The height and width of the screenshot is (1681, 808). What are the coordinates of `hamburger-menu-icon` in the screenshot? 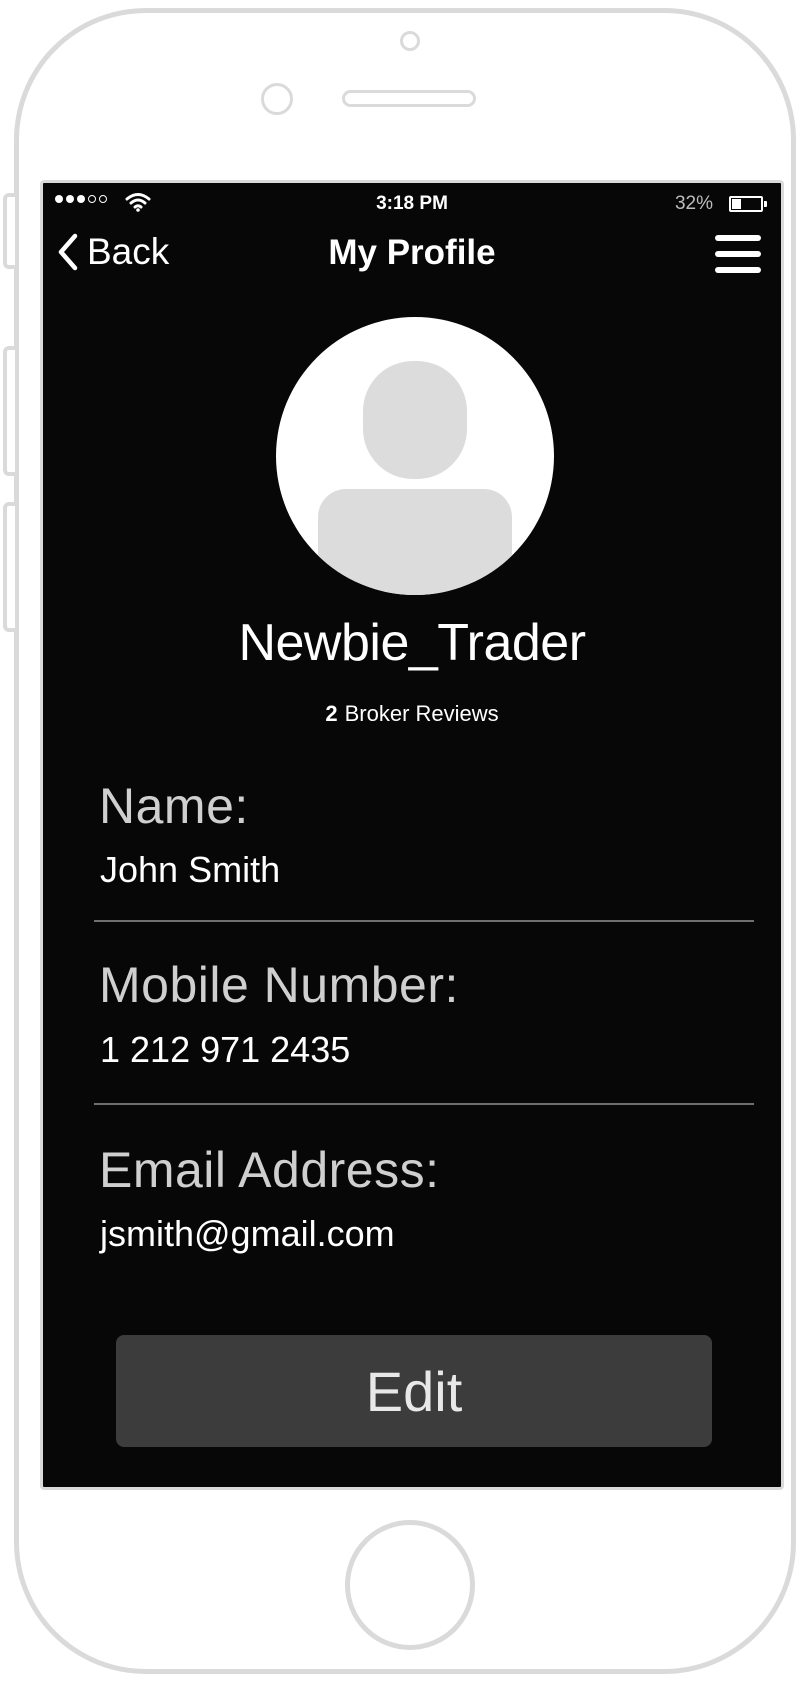 It's located at (738, 254).